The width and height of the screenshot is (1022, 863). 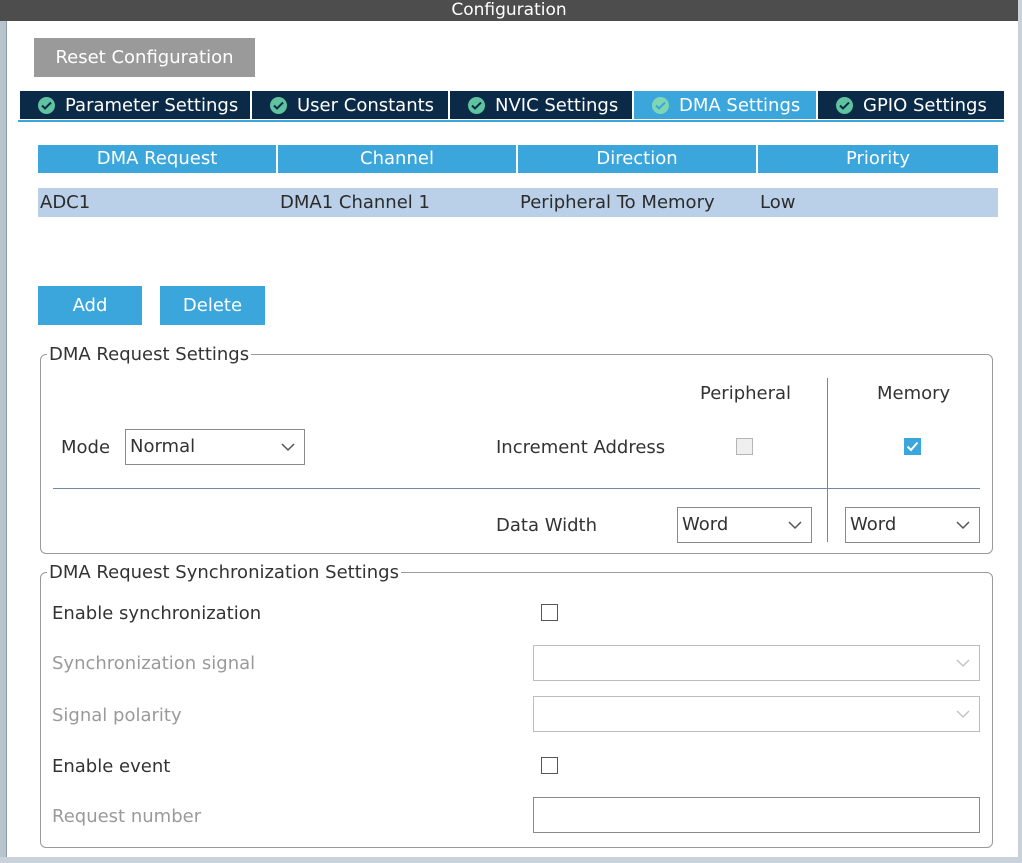 What do you see at coordinates (65, 202) in the screenshot?
I see `cell-dma-request: ADC1` at bounding box center [65, 202].